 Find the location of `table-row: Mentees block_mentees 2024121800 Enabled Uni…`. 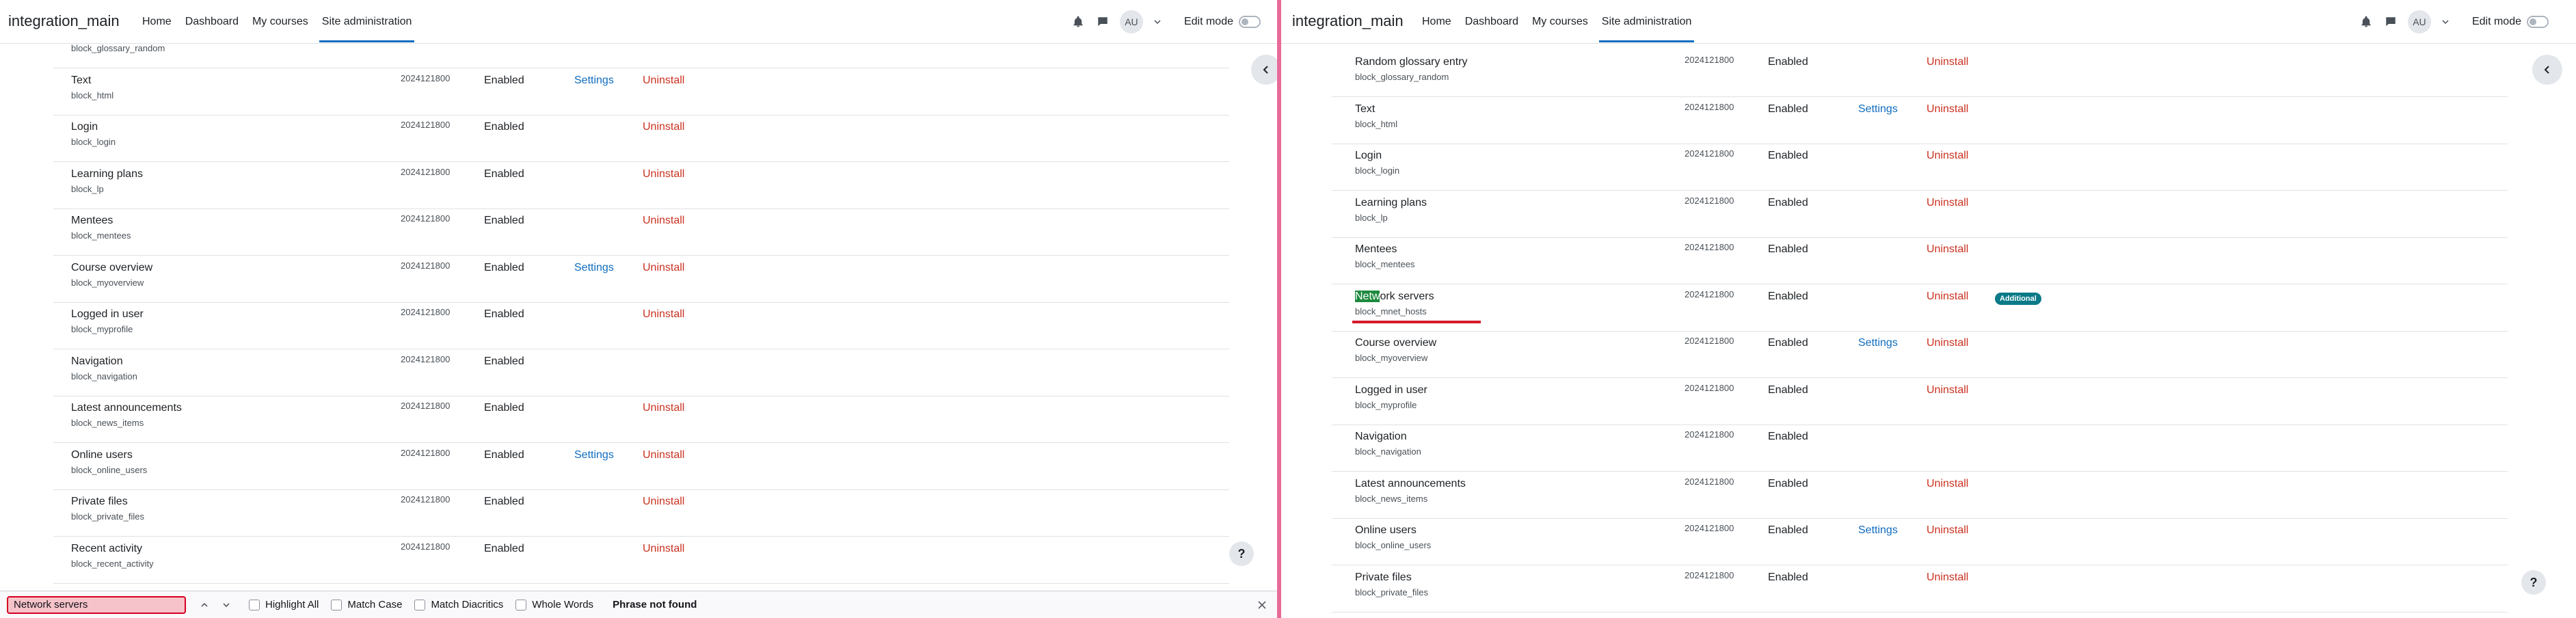

table-row: Mentees block_mentees 2024121800 Enabled Uni… is located at coordinates (641, 232).